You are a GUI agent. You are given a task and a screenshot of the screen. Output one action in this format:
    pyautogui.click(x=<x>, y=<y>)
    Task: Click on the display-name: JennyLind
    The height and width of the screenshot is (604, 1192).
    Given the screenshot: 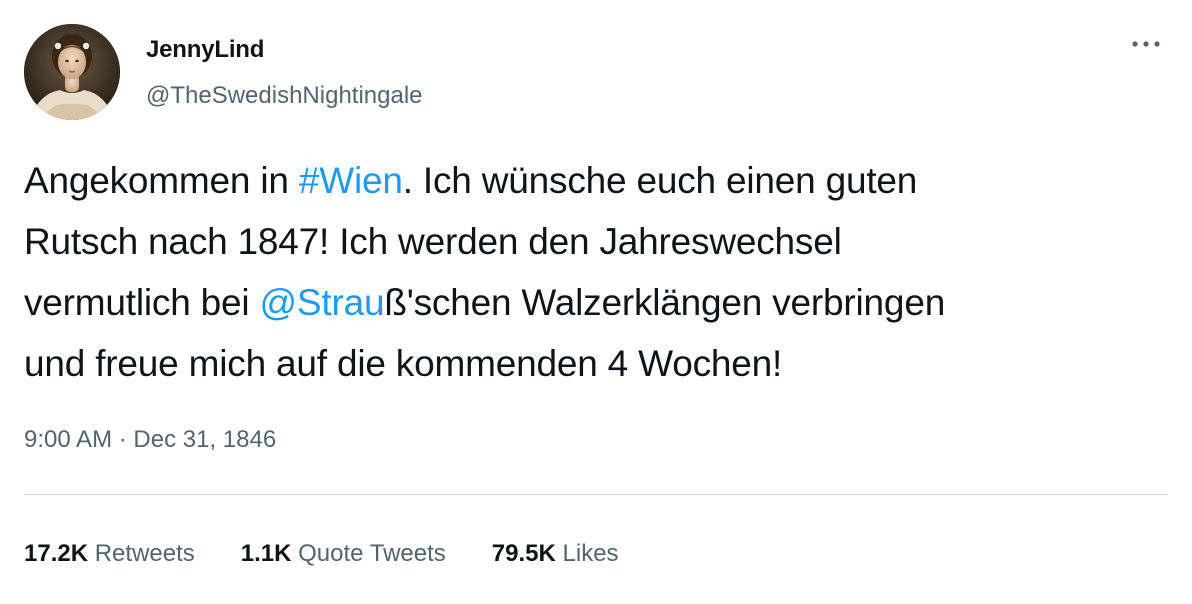 What is the action you would take?
    pyautogui.click(x=205, y=50)
    